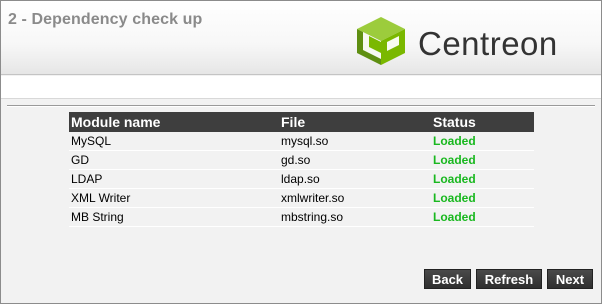  I want to click on table-row: LDAP ldap.so Loaded, so click(301, 179).